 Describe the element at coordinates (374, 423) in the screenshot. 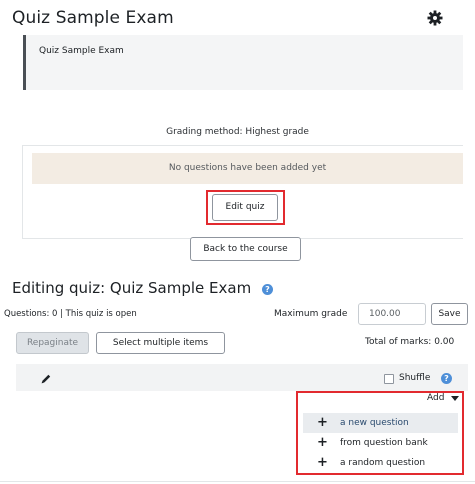

I see `menu-item-label: a new question` at that location.